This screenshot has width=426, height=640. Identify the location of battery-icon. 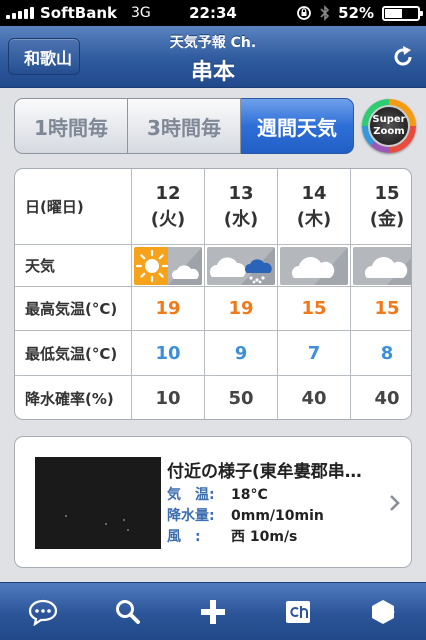
(402, 13).